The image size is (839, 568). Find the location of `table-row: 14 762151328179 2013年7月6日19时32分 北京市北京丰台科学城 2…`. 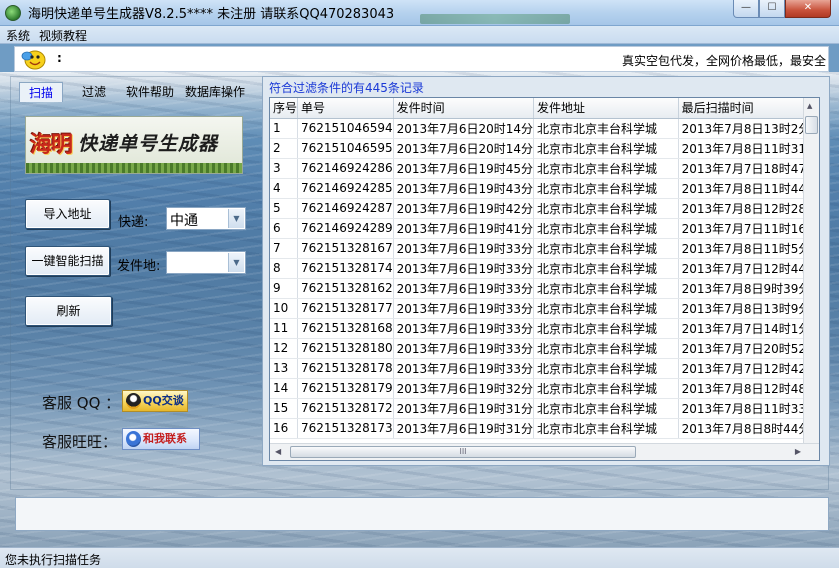

table-row: 14 762151328179 2013年7月6日19时32分 北京市北京丰台科学城 2… is located at coordinates (544, 388).